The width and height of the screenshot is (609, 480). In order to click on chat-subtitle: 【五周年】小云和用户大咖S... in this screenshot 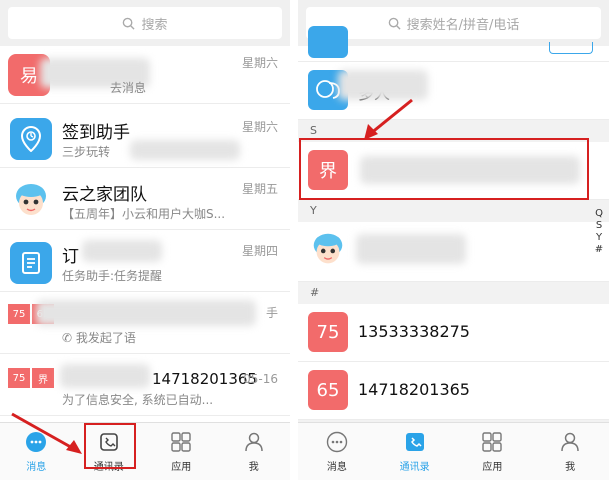, I will do `click(144, 214)`.